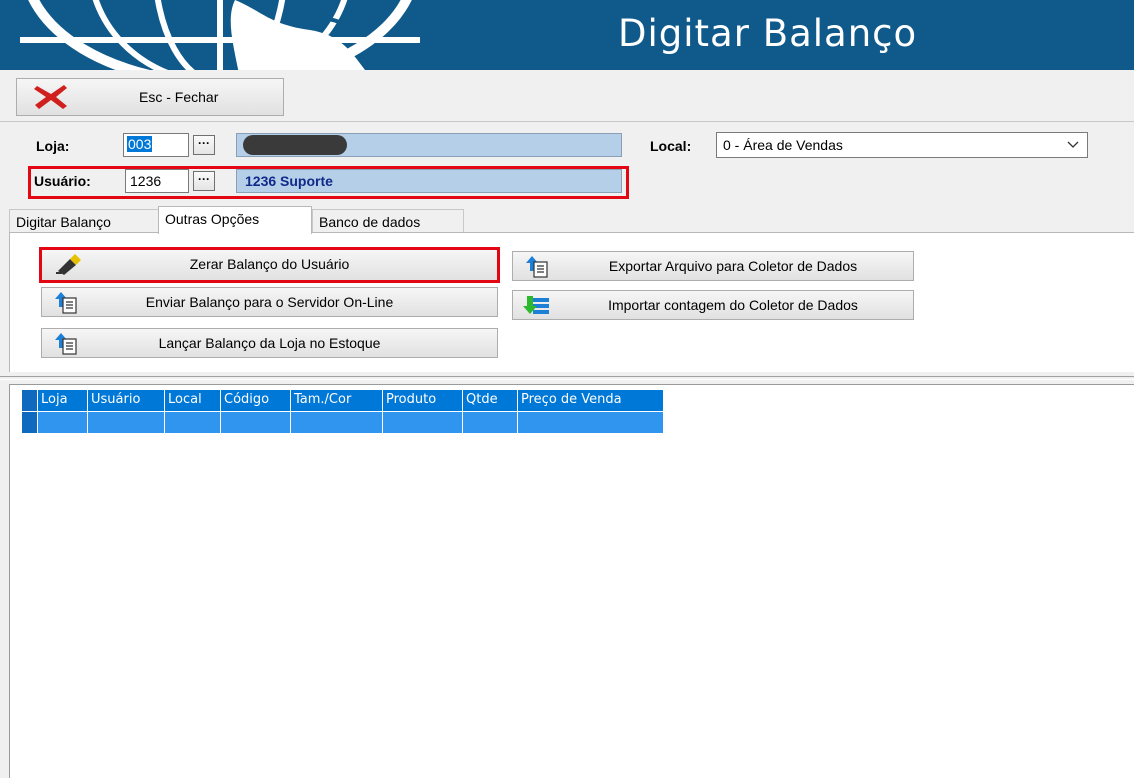  What do you see at coordinates (193, 401) in the screenshot?
I see `column-header-local: Local` at bounding box center [193, 401].